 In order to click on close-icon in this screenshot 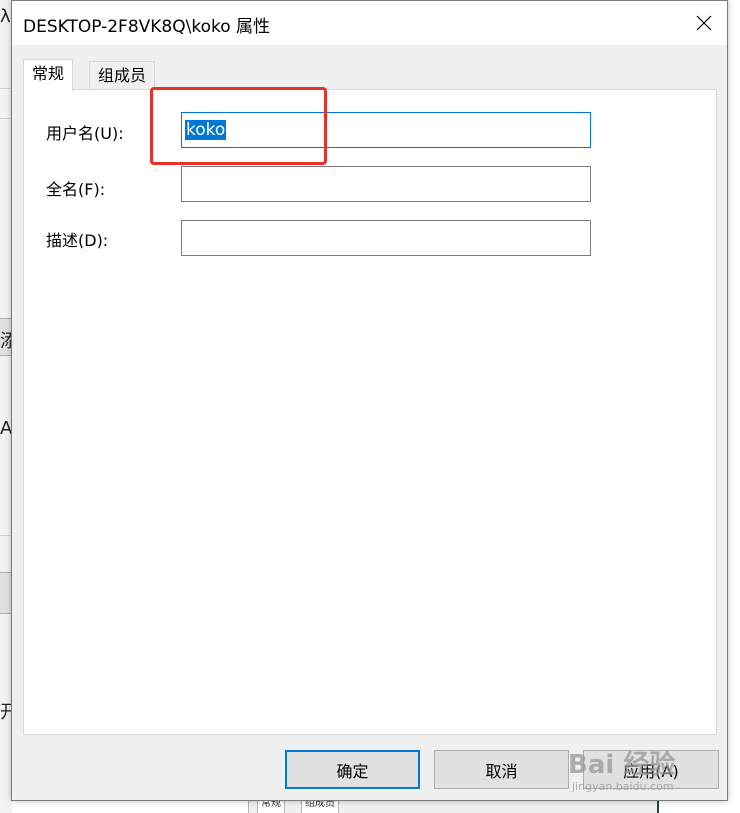, I will do `click(704, 23)`.